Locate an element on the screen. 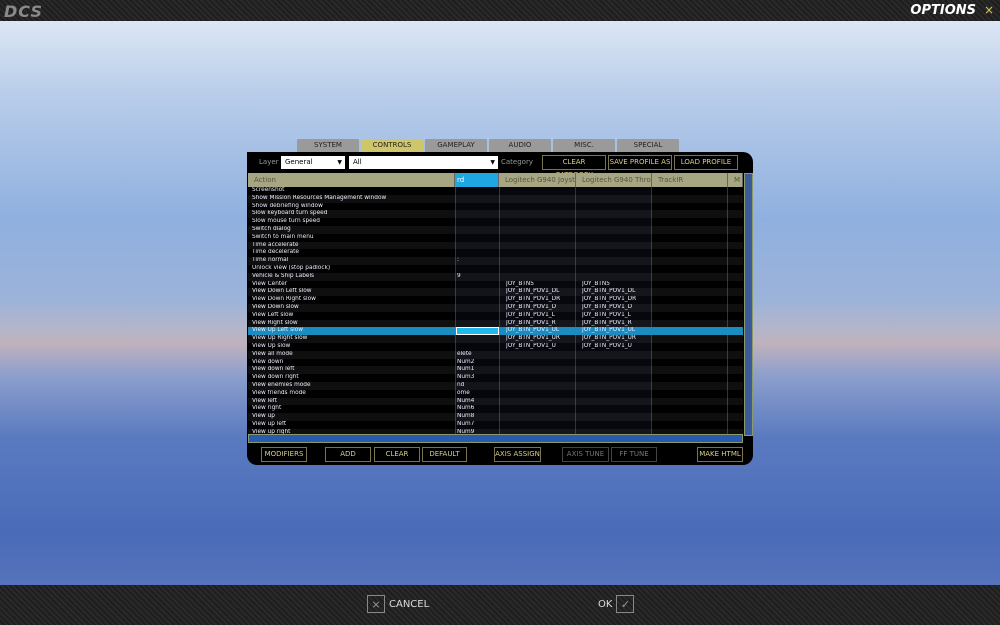 Image resolution: width=1000 pixels, height=625 pixels. add-button: ADD is located at coordinates (348, 454).